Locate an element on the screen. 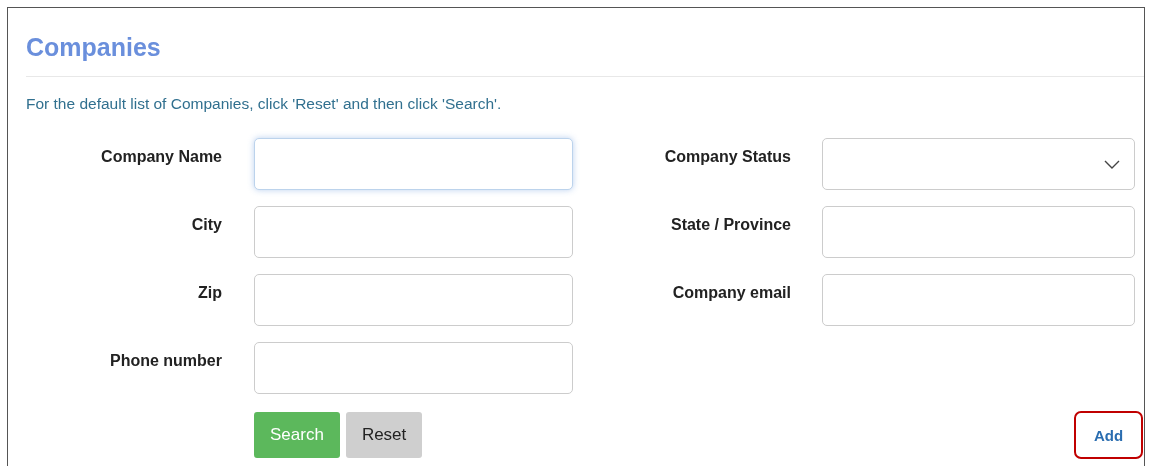  add-button: Add is located at coordinates (1108, 435).